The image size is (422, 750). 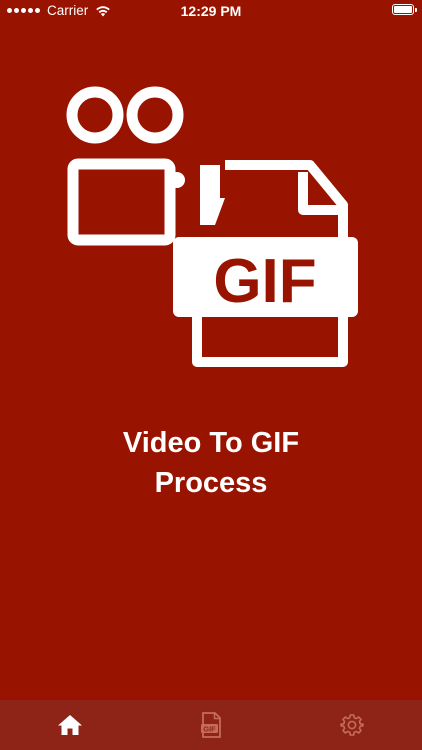 What do you see at coordinates (211, 443) in the screenshot?
I see `title-line-1: Video To GIF` at bounding box center [211, 443].